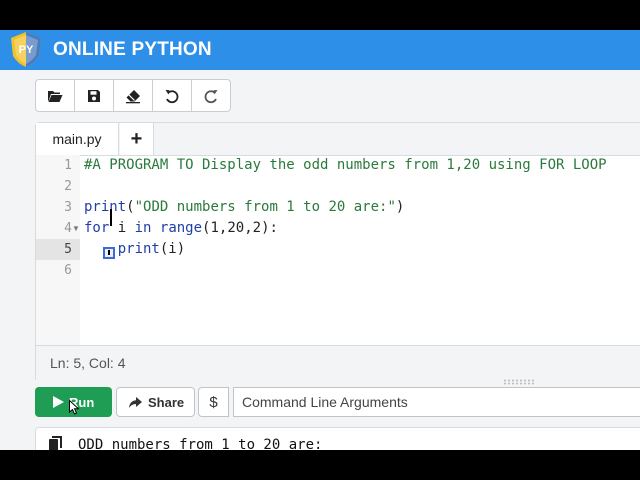  I want to click on line-number: 6, so click(68, 270).